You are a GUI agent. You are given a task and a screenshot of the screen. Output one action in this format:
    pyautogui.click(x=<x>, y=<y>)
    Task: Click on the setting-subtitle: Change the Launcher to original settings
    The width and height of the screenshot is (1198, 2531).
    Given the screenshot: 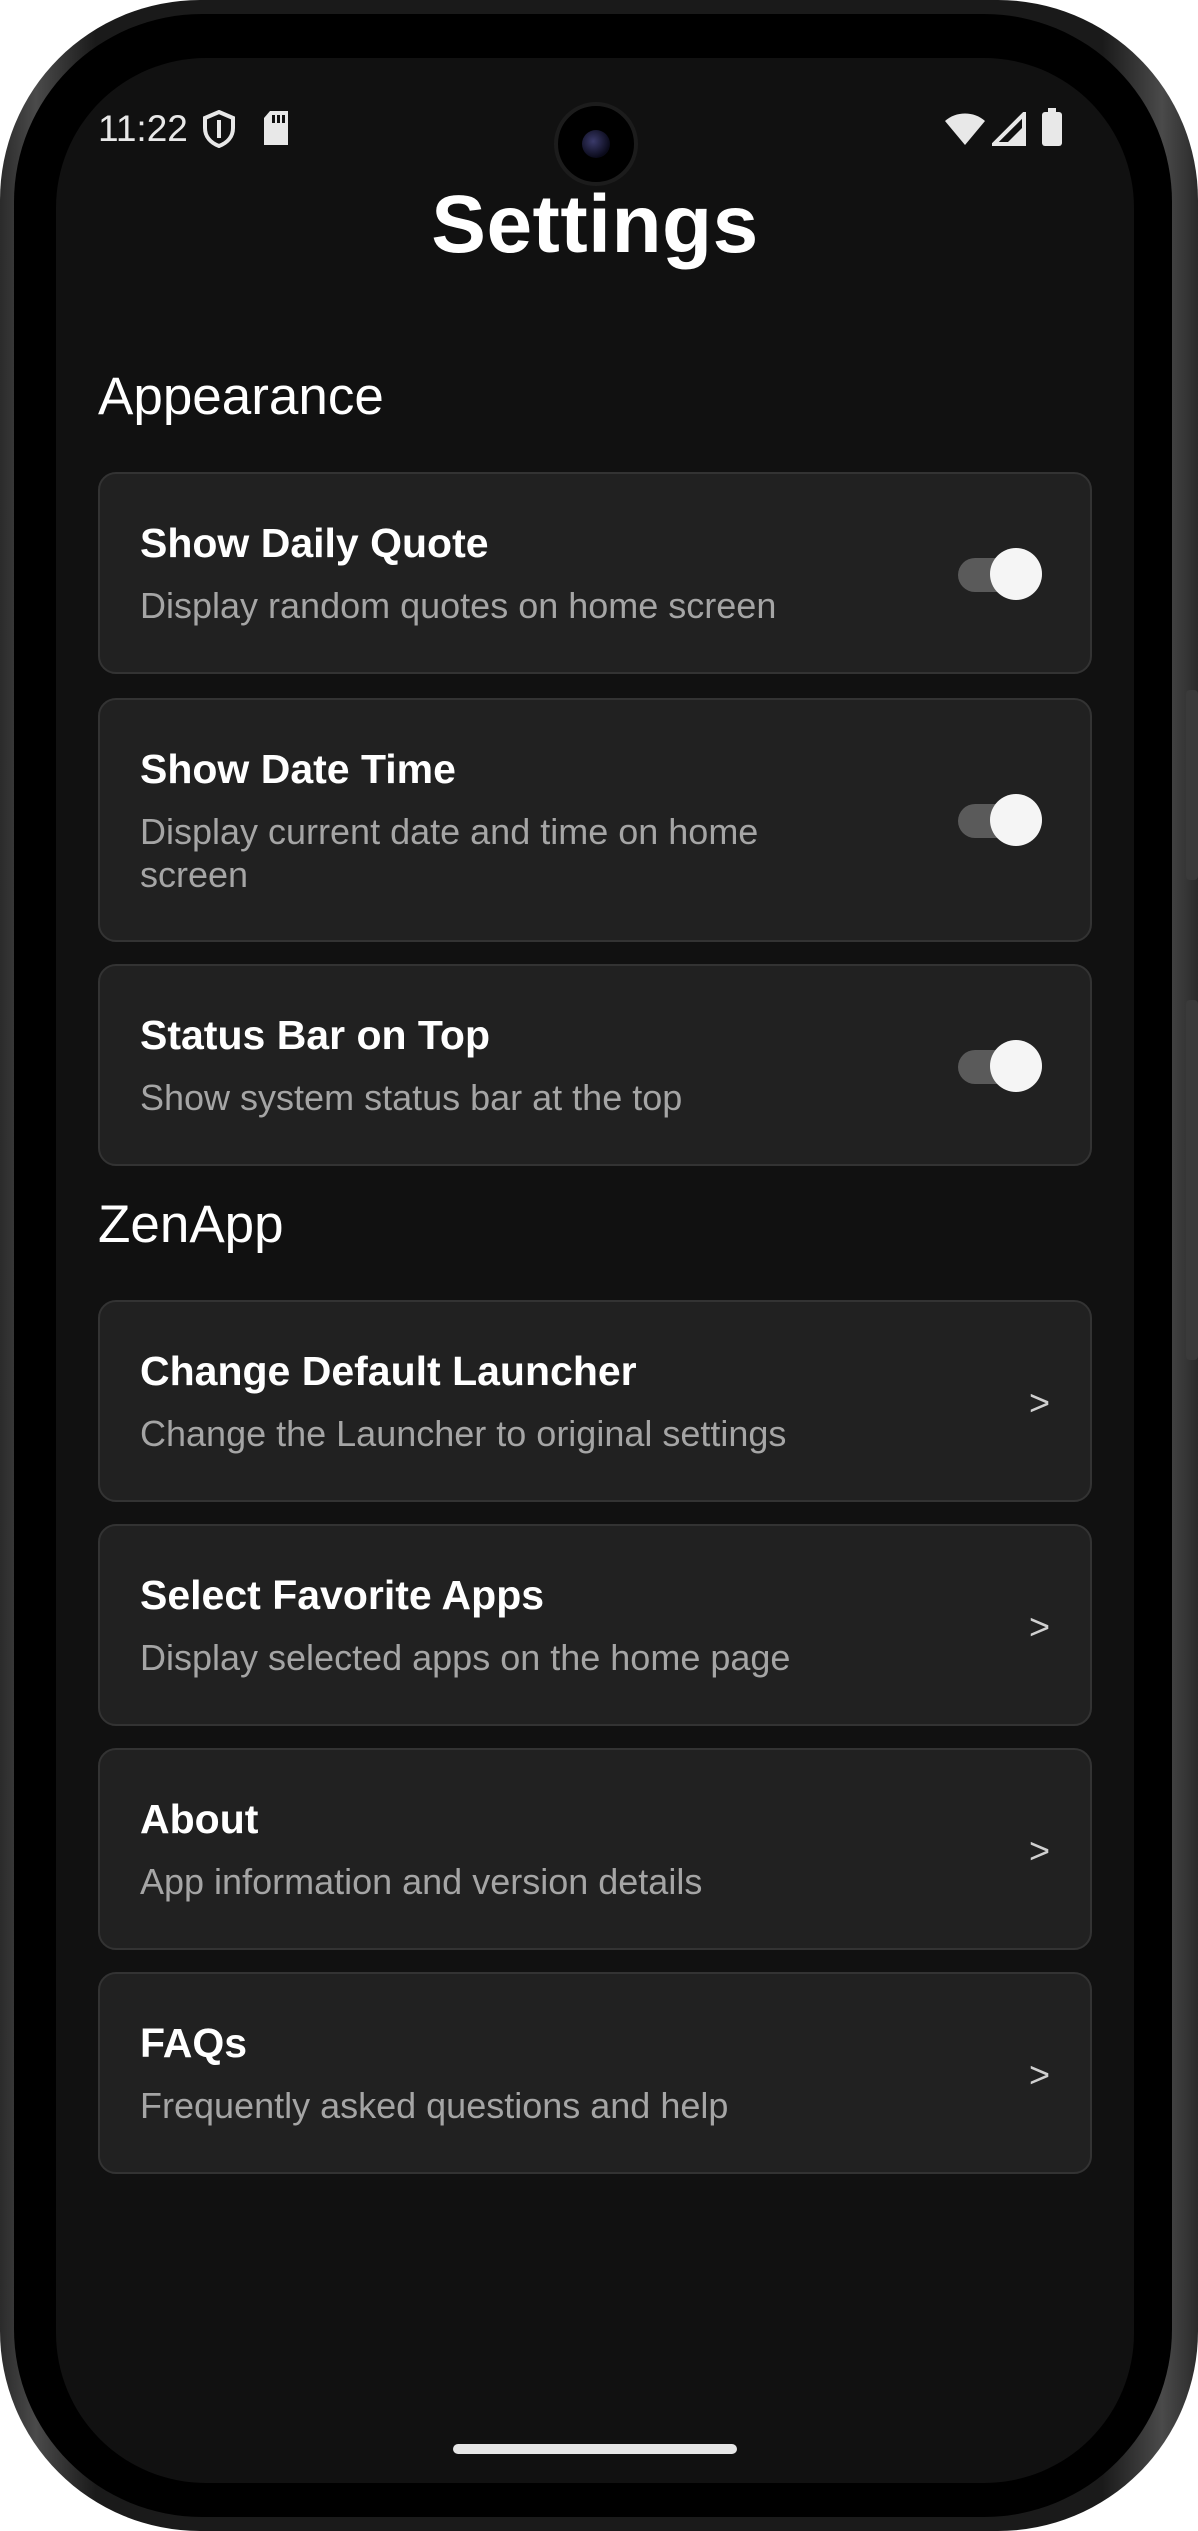 What is the action you would take?
    pyautogui.click(x=463, y=1433)
    